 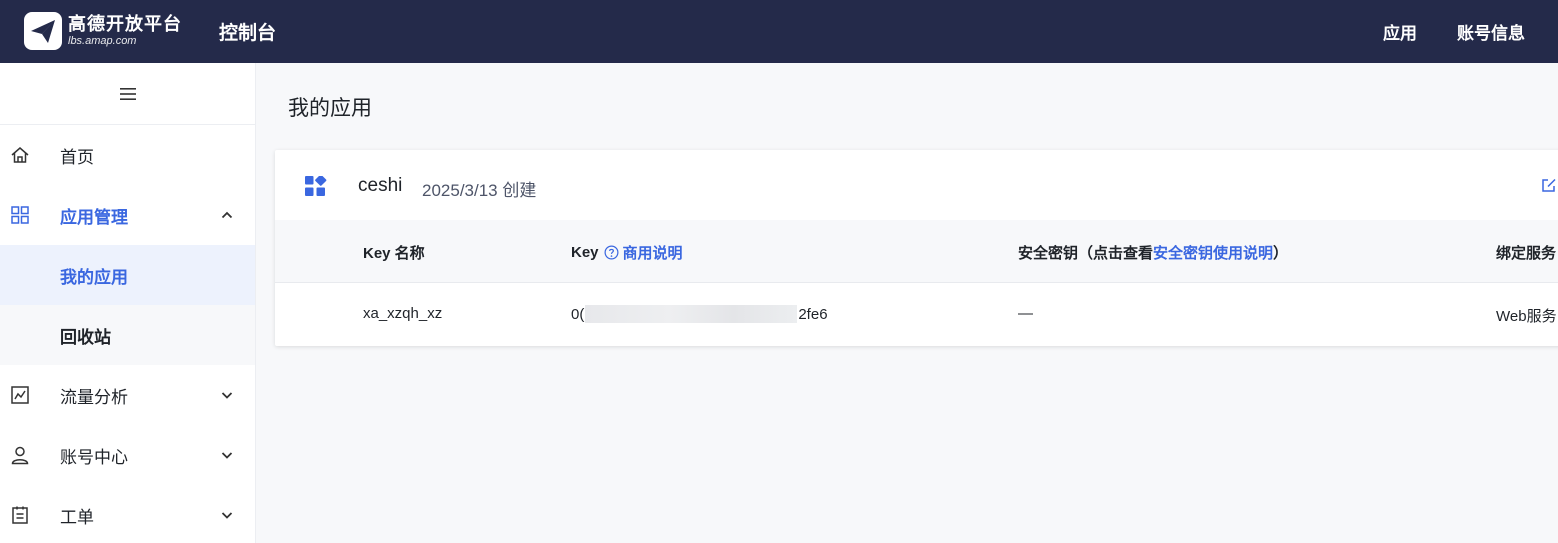 What do you see at coordinates (125, 24) in the screenshot?
I see `logo-name: 高德开放平台` at bounding box center [125, 24].